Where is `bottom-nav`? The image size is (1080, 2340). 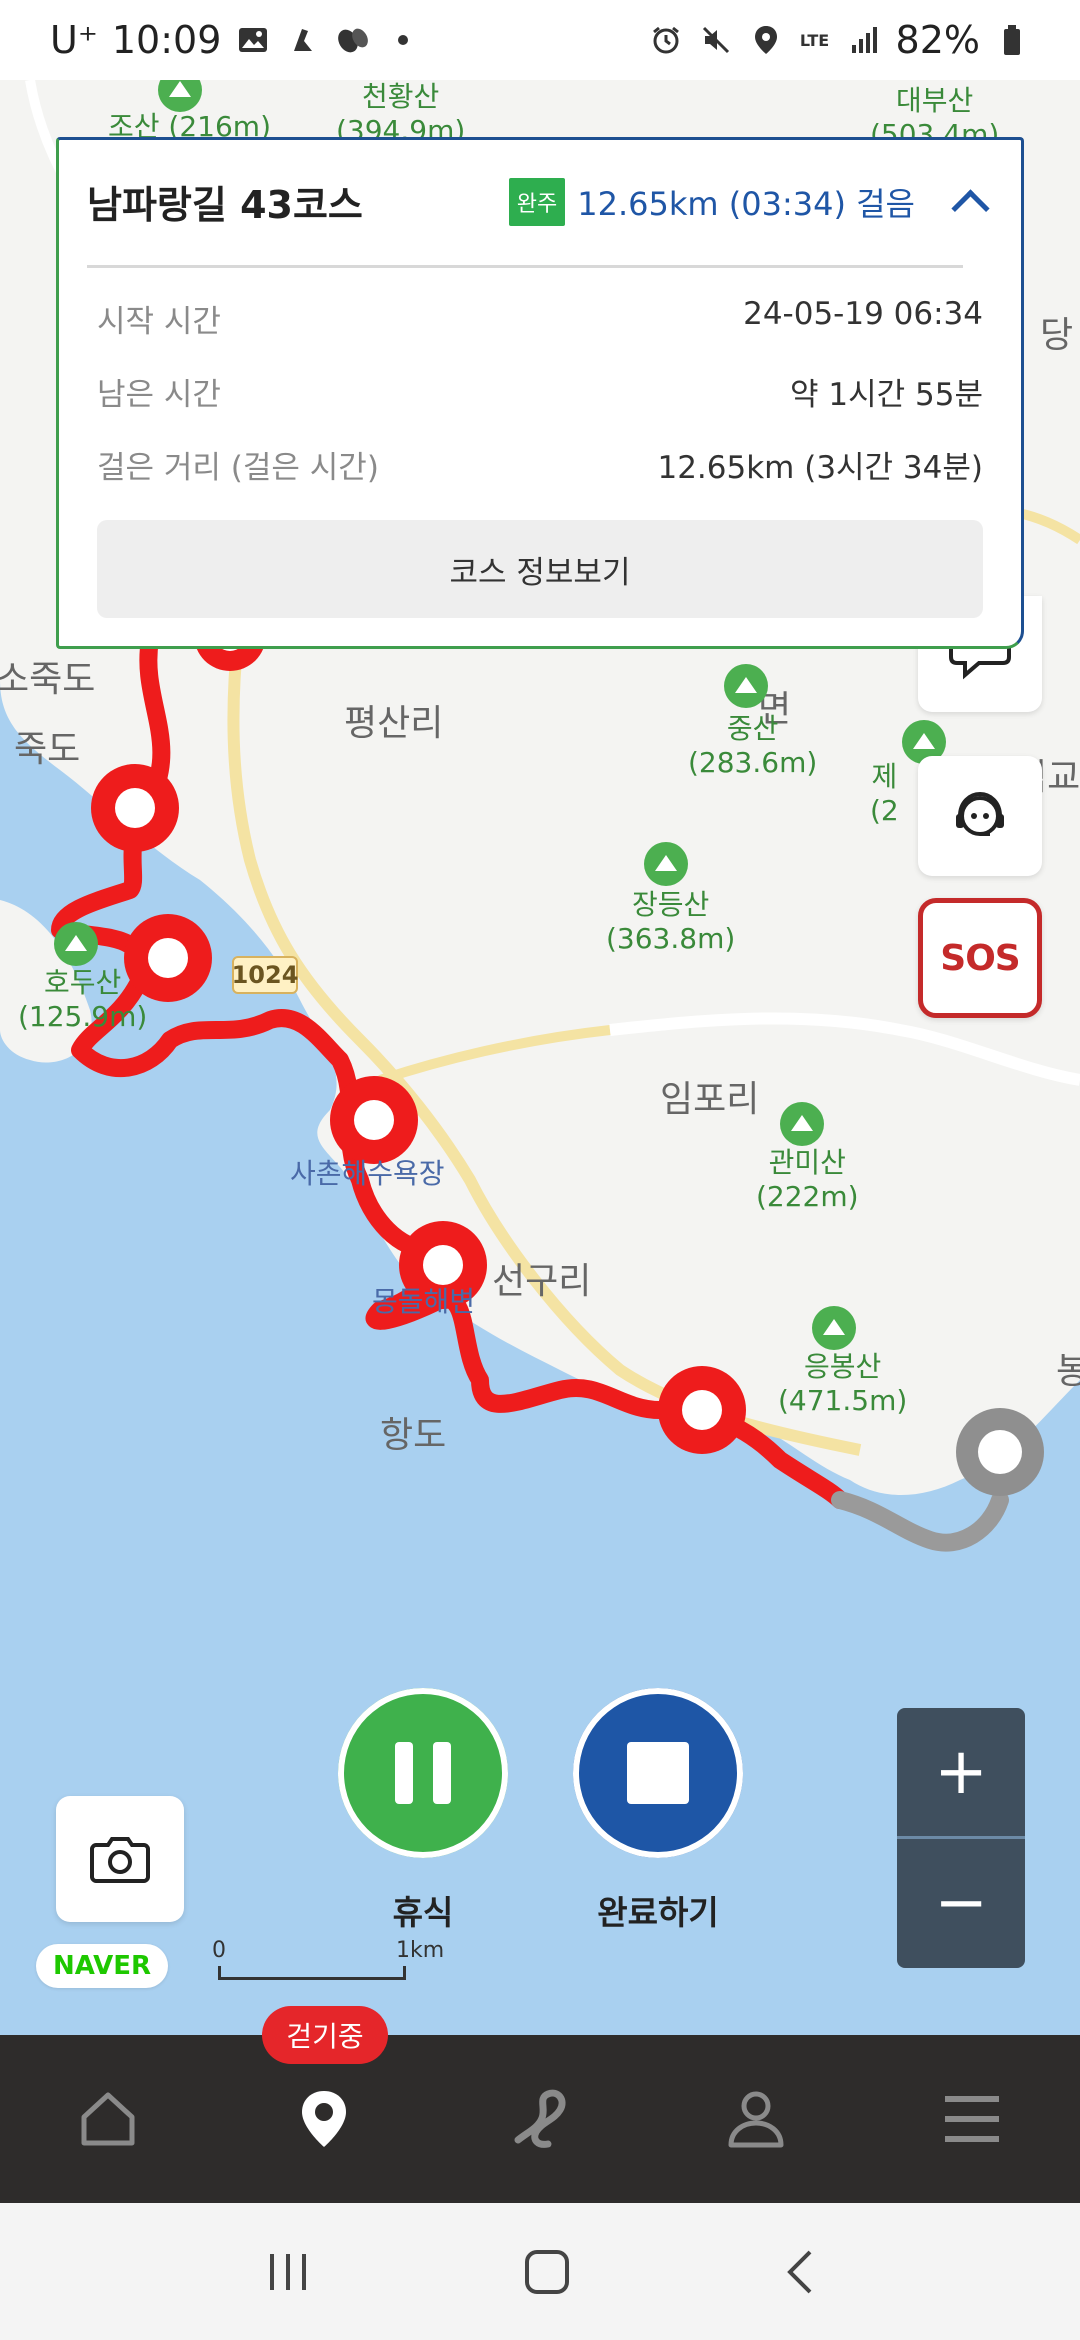
bottom-nav is located at coordinates (540, 2119).